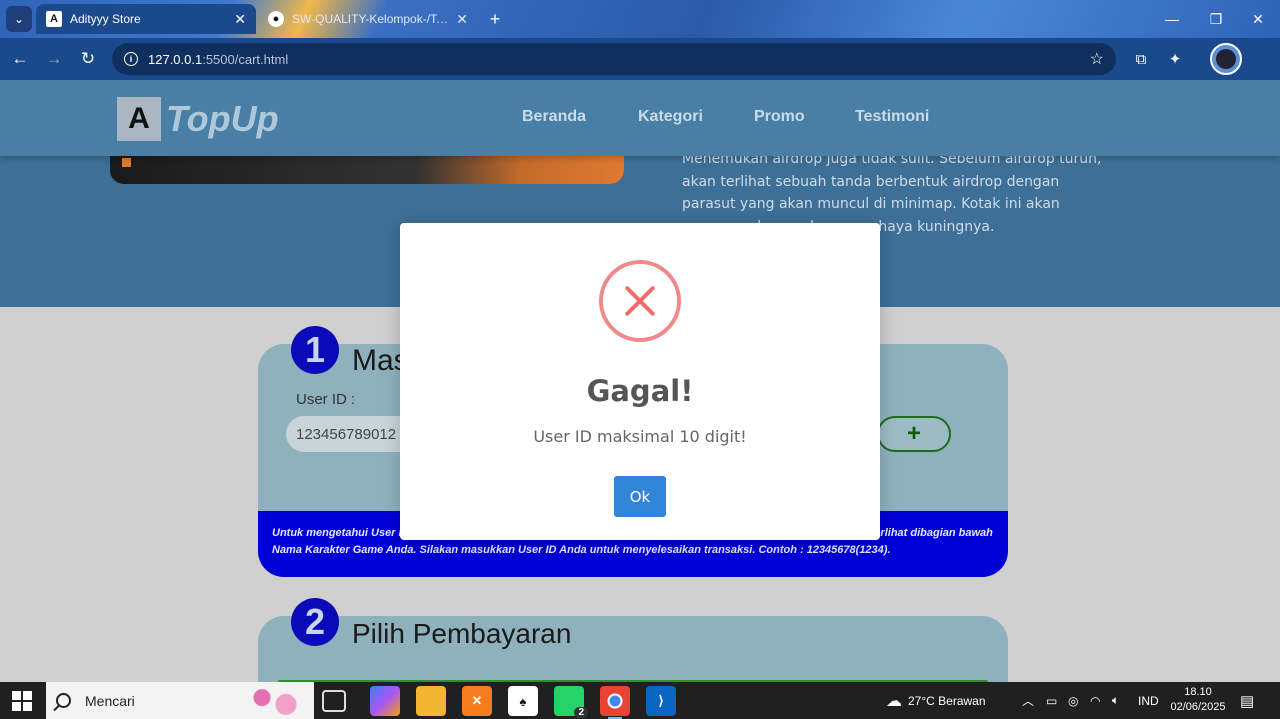  What do you see at coordinates (1051, 700) in the screenshot?
I see `battery-icon: ▭` at bounding box center [1051, 700].